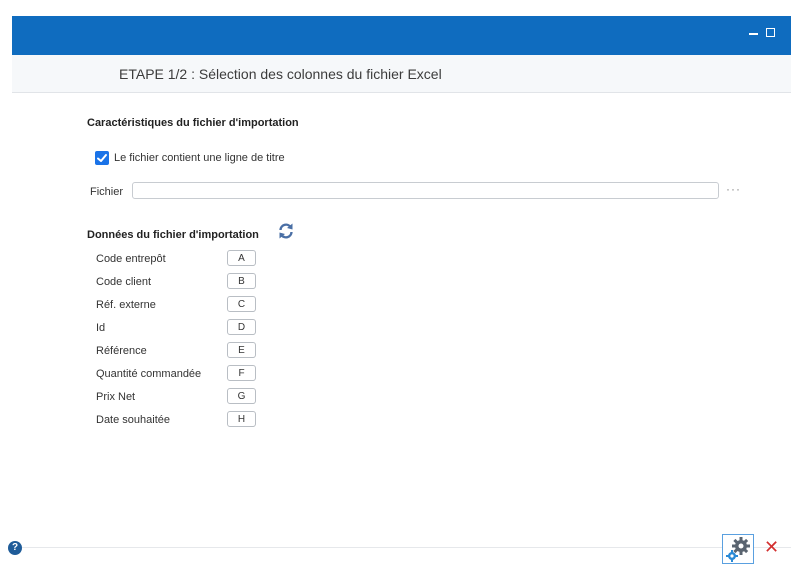 Image resolution: width=791 pixels, height=570 pixels. I want to click on header-row-checkbox-label: Le fichier contient une ligne de titre, so click(199, 158).